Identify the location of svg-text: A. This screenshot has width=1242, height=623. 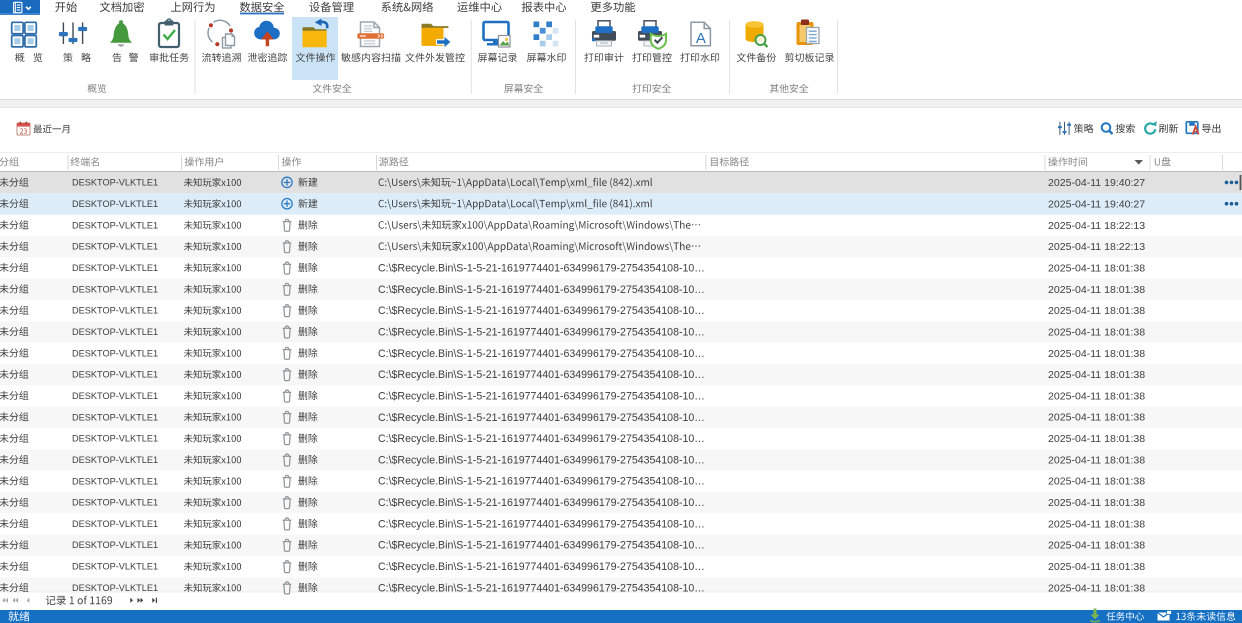
(701, 38).